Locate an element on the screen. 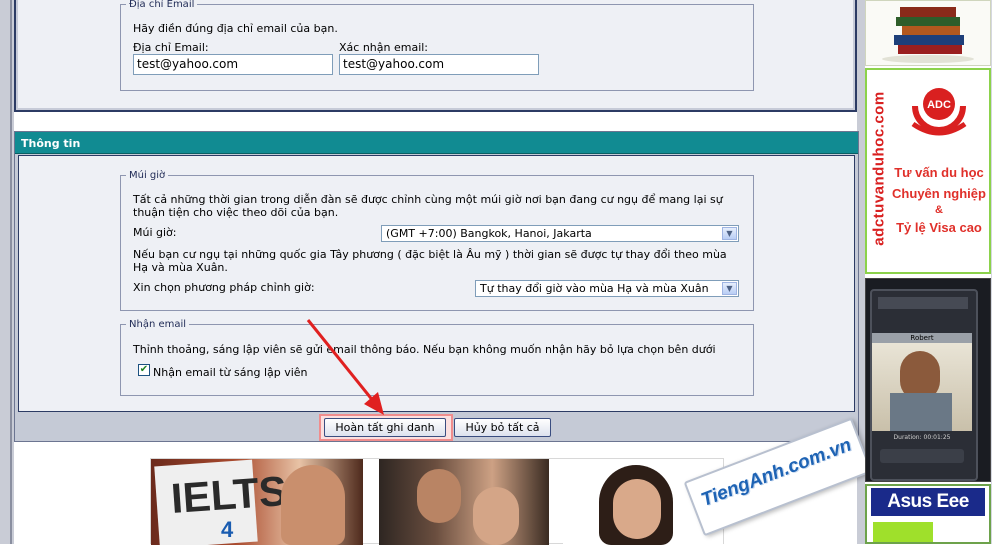  phone-call-duration: Duration: 00:01:25 is located at coordinates (922, 437).